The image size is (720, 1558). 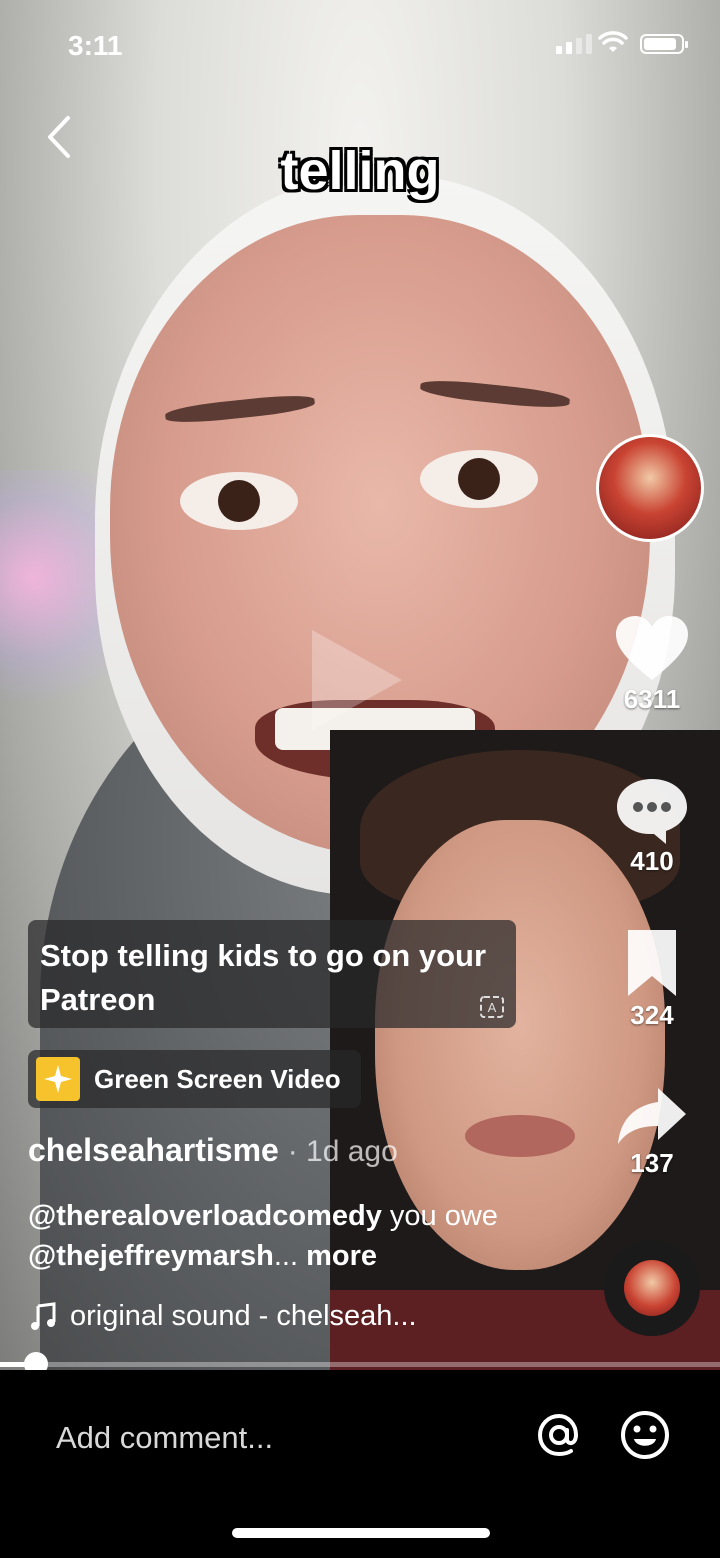 I want to click on at-sign-icon, so click(x=559, y=1435).